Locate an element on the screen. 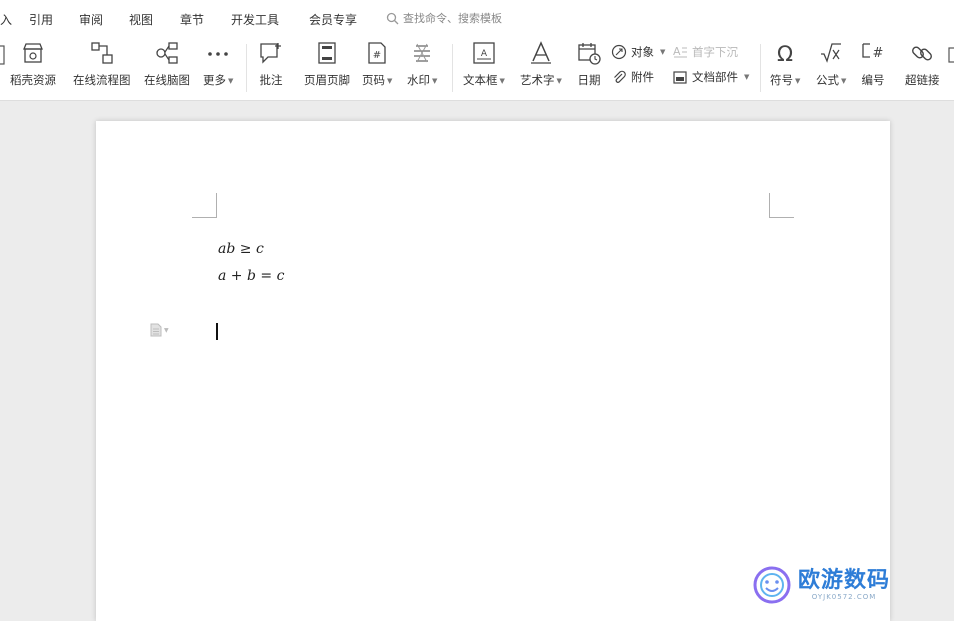  watermark-label: 水印 is located at coordinates (418, 80).